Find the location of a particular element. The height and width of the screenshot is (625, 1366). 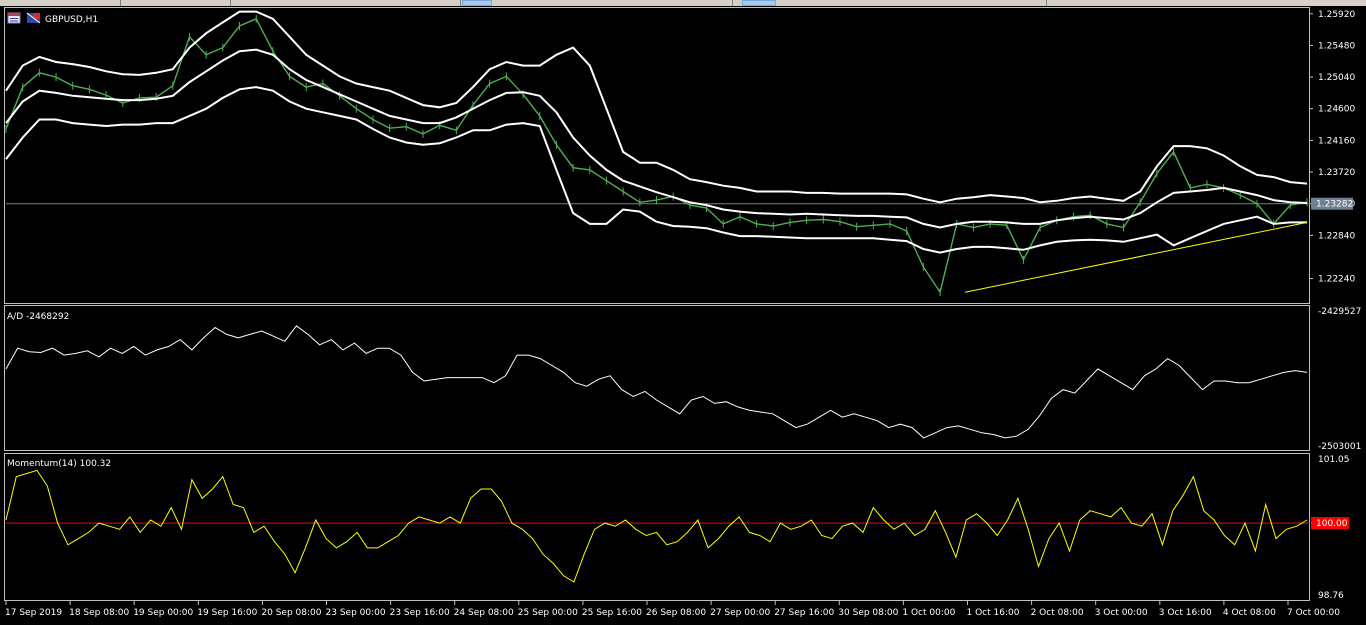

time-axis-label: 27 Sep 00:00 is located at coordinates (740, 613).